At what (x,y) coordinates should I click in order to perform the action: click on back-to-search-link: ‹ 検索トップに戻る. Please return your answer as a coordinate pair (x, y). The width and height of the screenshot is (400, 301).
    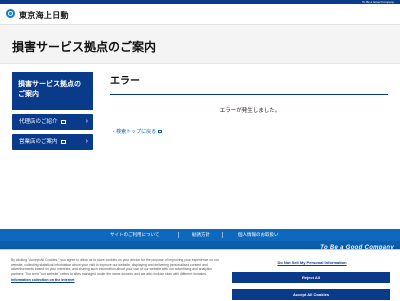
    Looking at the image, I should click on (250, 131).